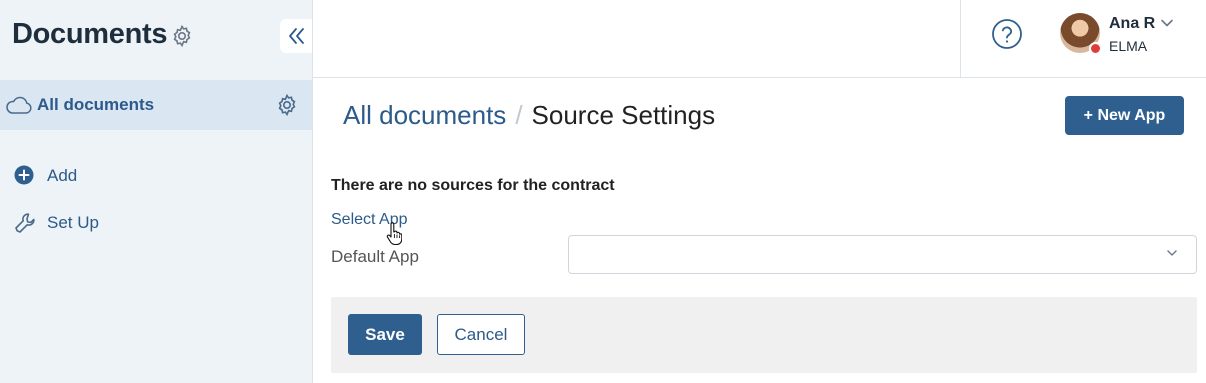 This screenshot has height=383, width=1206. What do you see at coordinates (1095, 48) in the screenshot?
I see `status-indicator` at bounding box center [1095, 48].